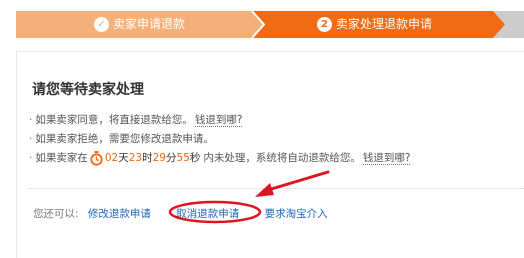 The height and width of the screenshot is (258, 524). What do you see at coordinates (135, 158) in the screenshot?
I see `countdown-hours: 23` at bounding box center [135, 158].